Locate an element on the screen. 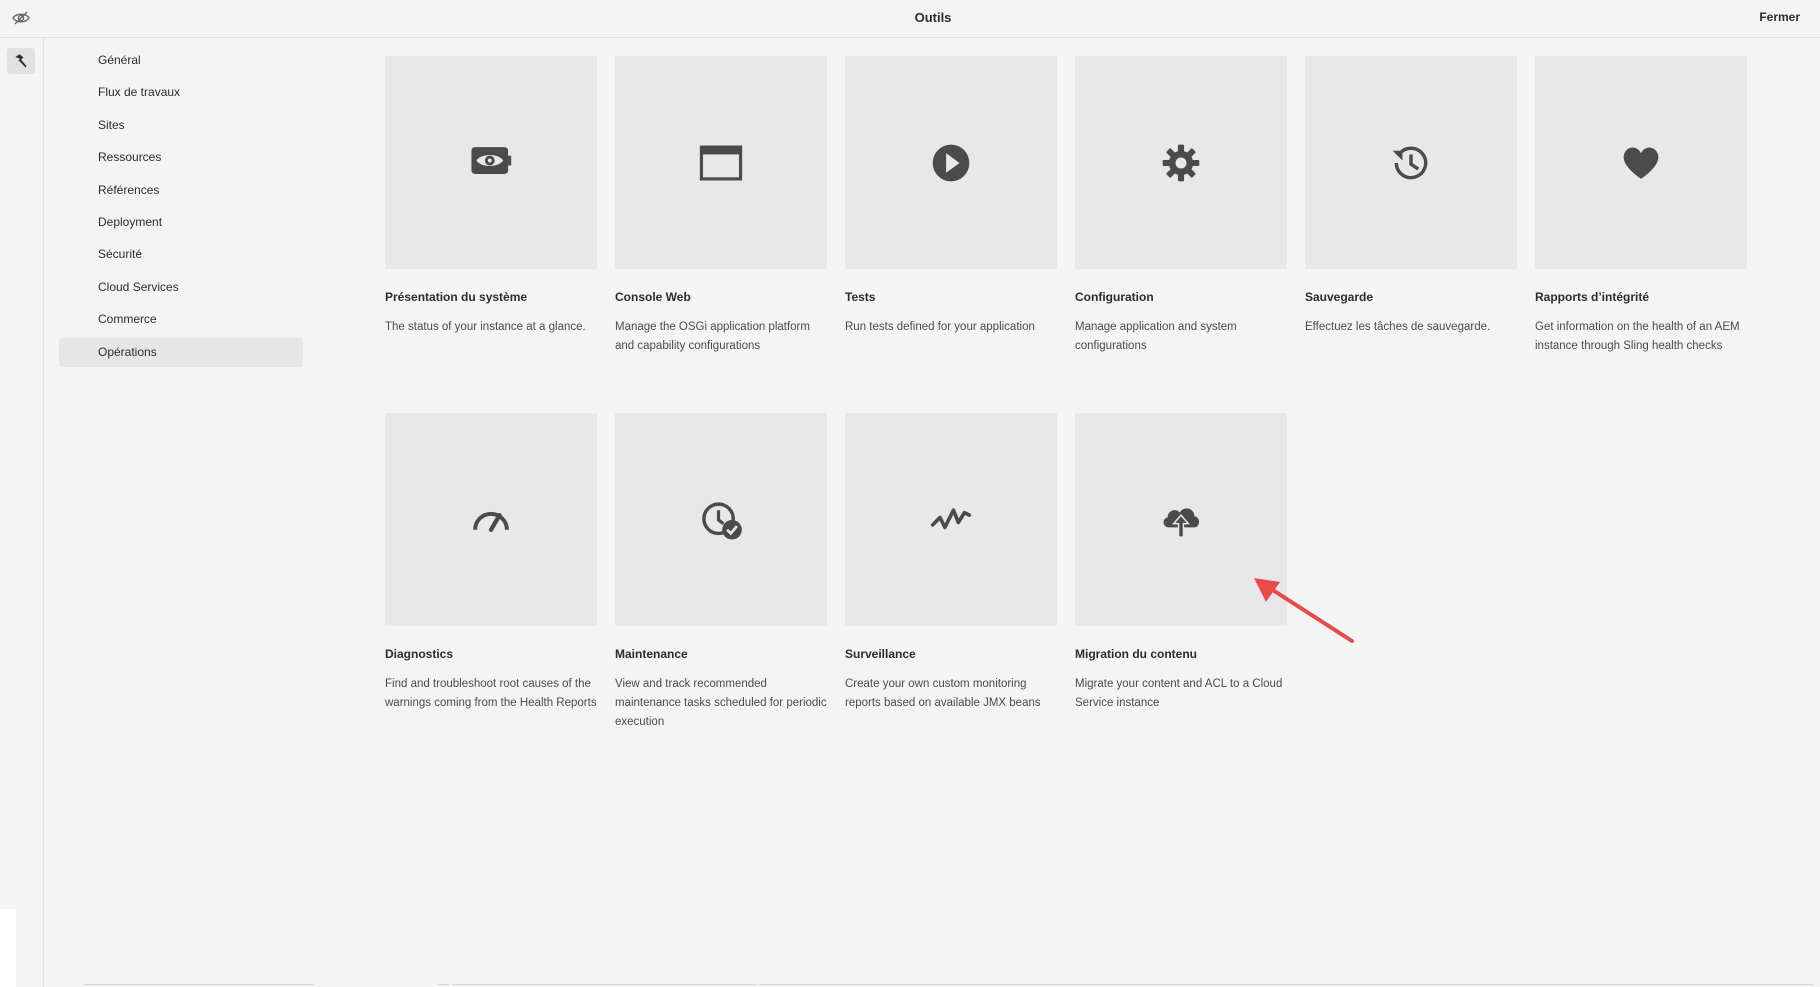 The width and height of the screenshot is (1820, 987). sidebar-item-ressources: Ressources is located at coordinates (181, 157).